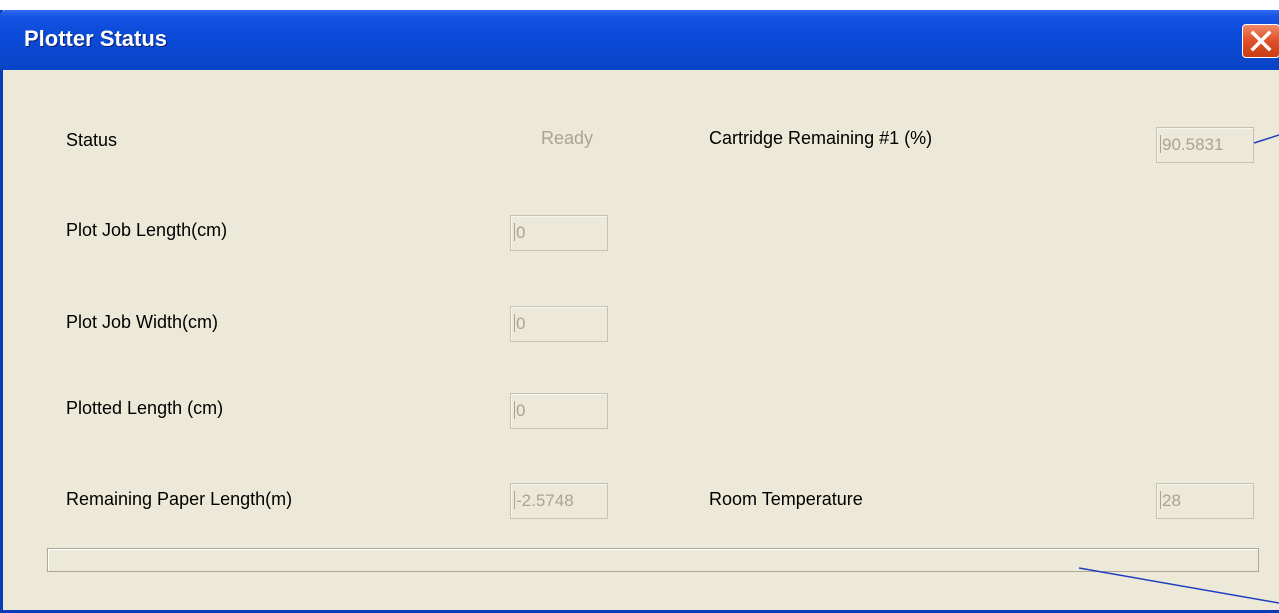  I want to click on close-icon, so click(1261, 41).